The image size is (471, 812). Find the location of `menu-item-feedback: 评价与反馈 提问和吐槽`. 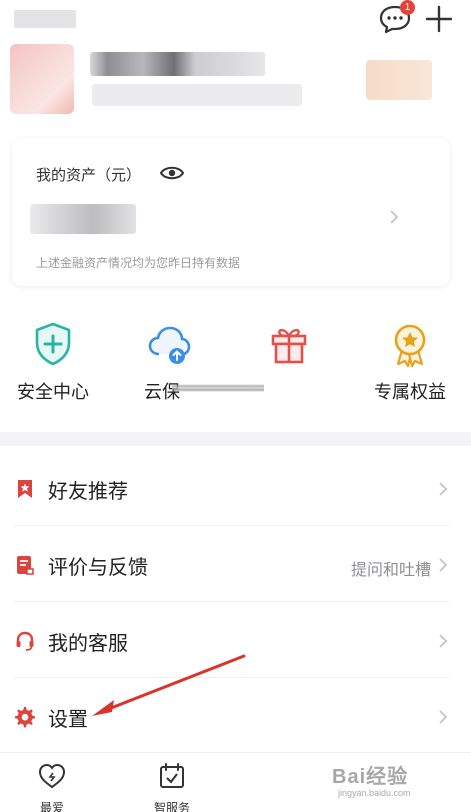

menu-item-feedback: 评价与反馈 提问和吐槽 is located at coordinates (235, 564).